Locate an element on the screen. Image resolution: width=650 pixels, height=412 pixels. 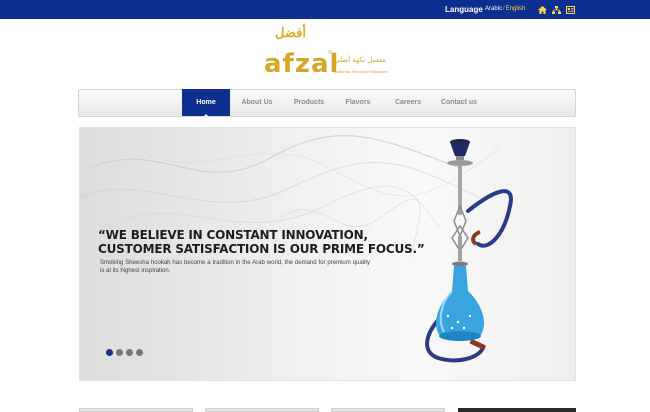
sitemap-icon is located at coordinates (556, 10).